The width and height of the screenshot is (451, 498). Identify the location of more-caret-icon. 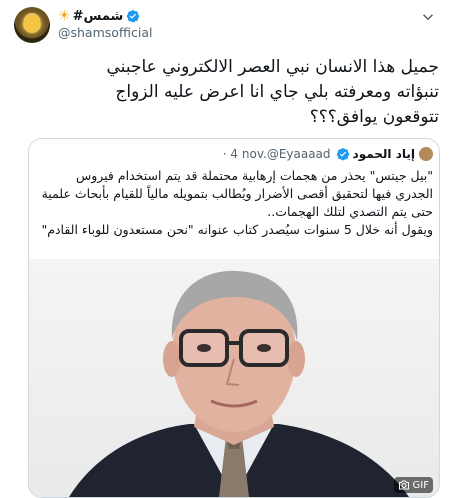
(428, 17).